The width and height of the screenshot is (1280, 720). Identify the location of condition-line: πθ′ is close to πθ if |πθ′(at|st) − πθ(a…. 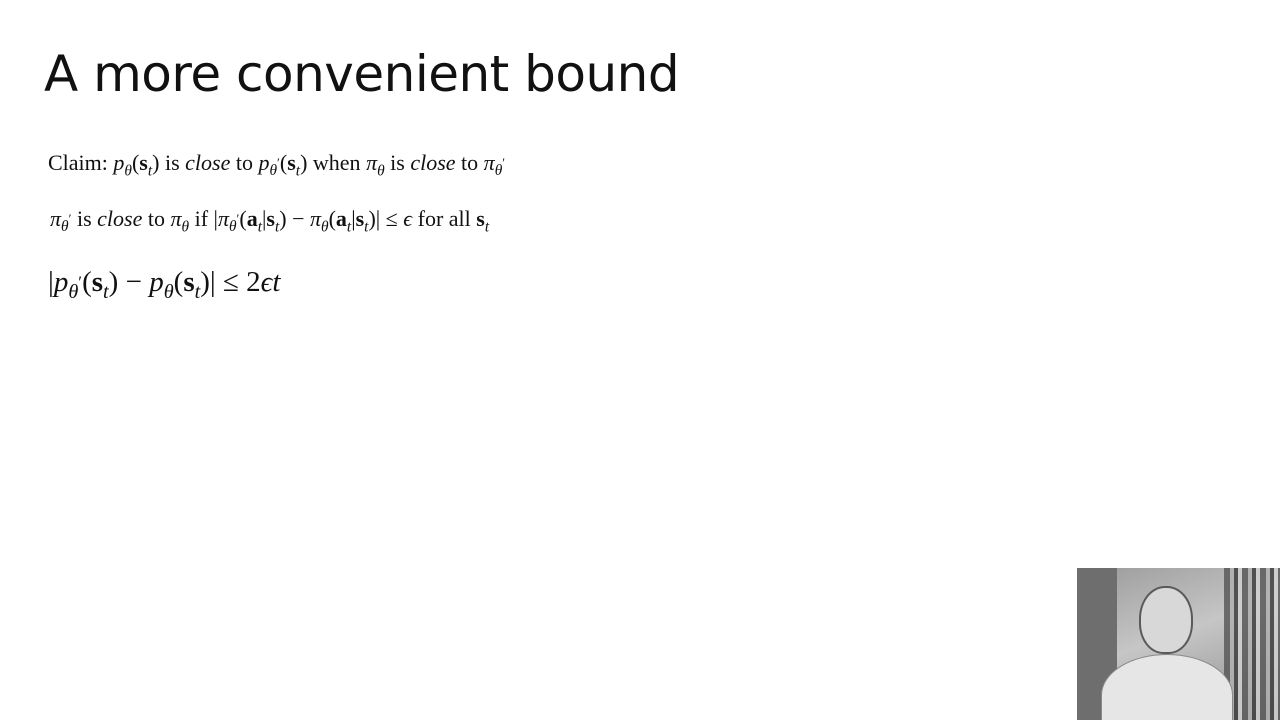
(270, 221).